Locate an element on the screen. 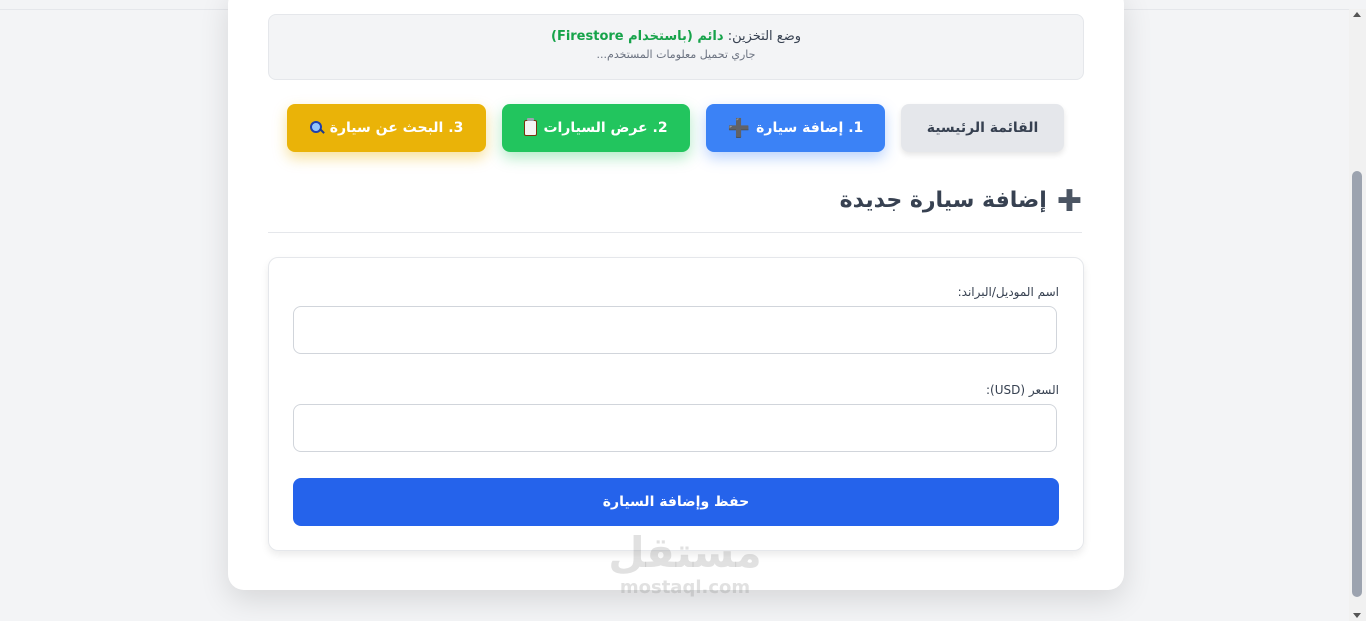 The width and height of the screenshot is (1366, 621). watermark-sub: mostaql.com is located at coordinates (685, 587).